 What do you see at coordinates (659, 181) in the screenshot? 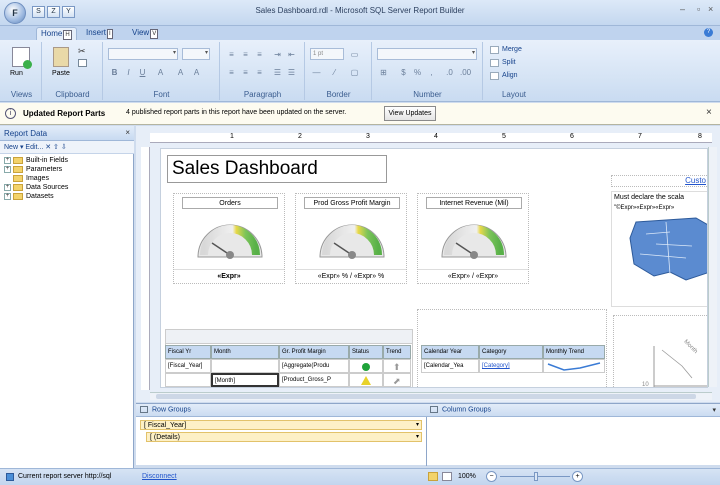
I see `custom-link: Custo` at bounding box center [659, 181].